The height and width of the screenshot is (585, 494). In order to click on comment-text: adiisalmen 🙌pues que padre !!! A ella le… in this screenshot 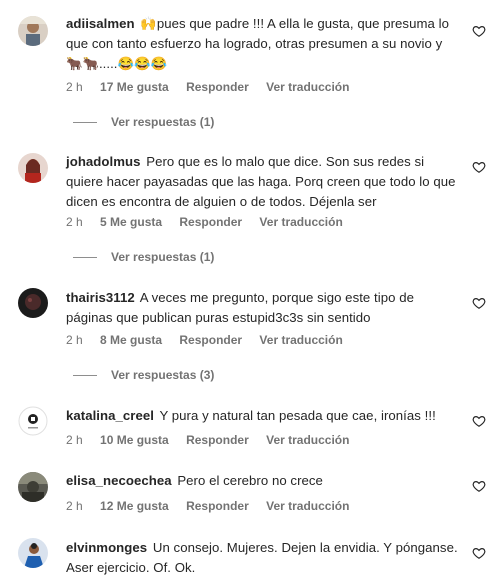, I will do `click(262, 44)`.